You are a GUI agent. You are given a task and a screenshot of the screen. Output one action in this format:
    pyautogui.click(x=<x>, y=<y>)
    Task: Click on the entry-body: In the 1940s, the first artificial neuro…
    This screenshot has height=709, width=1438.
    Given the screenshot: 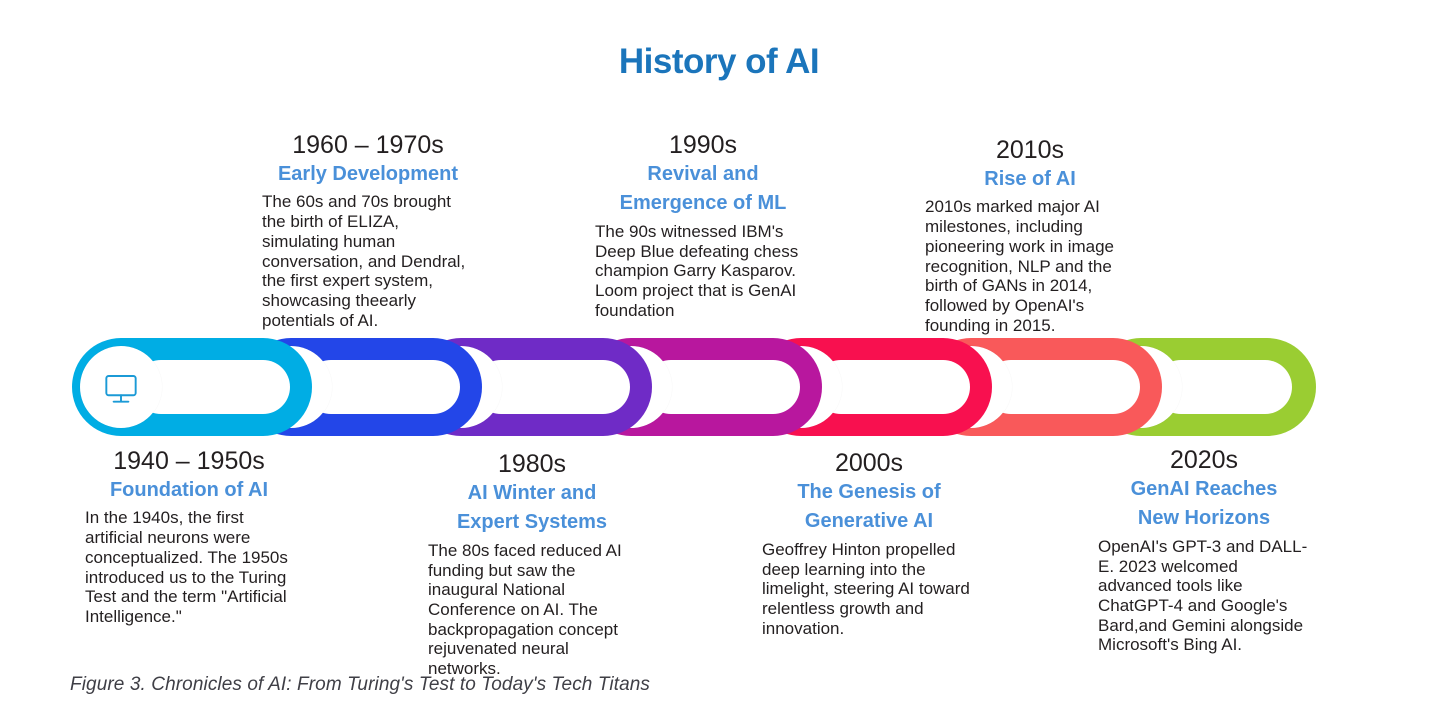 What is the action you would take?
    pyautogui.click(x=186, y=567)
    